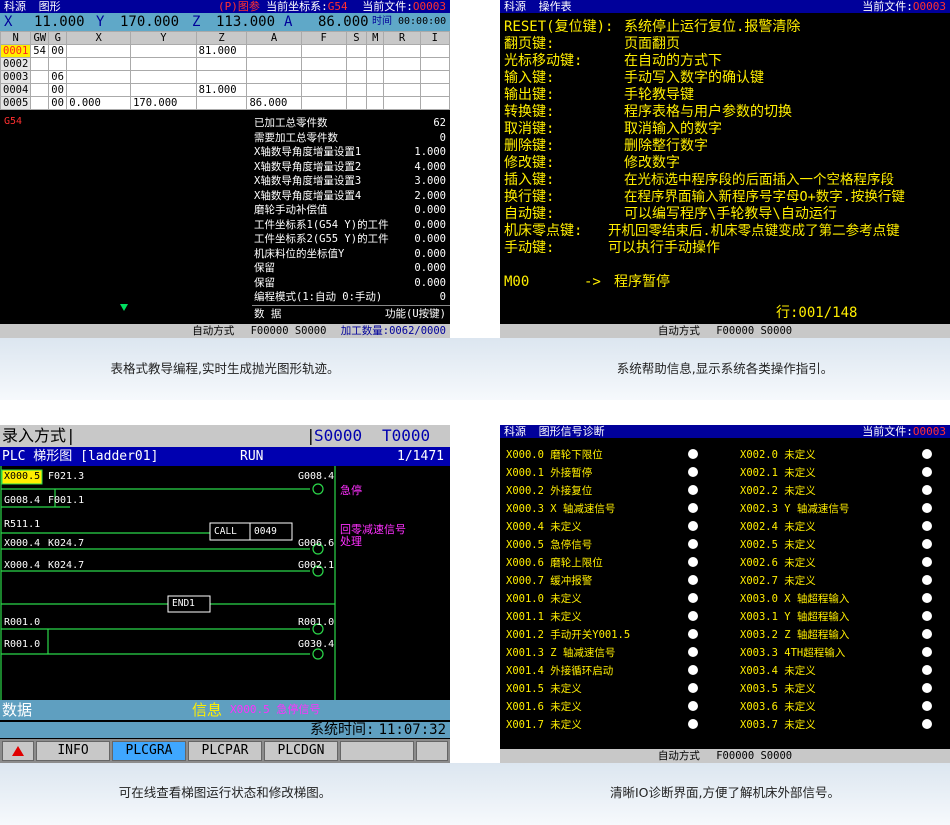 Image resolution: width=950 pixels, height=825 pixels. Describe the element at coordinates (267, 314) in the screenshot. I see `data-softkey: 数 据` at that location.